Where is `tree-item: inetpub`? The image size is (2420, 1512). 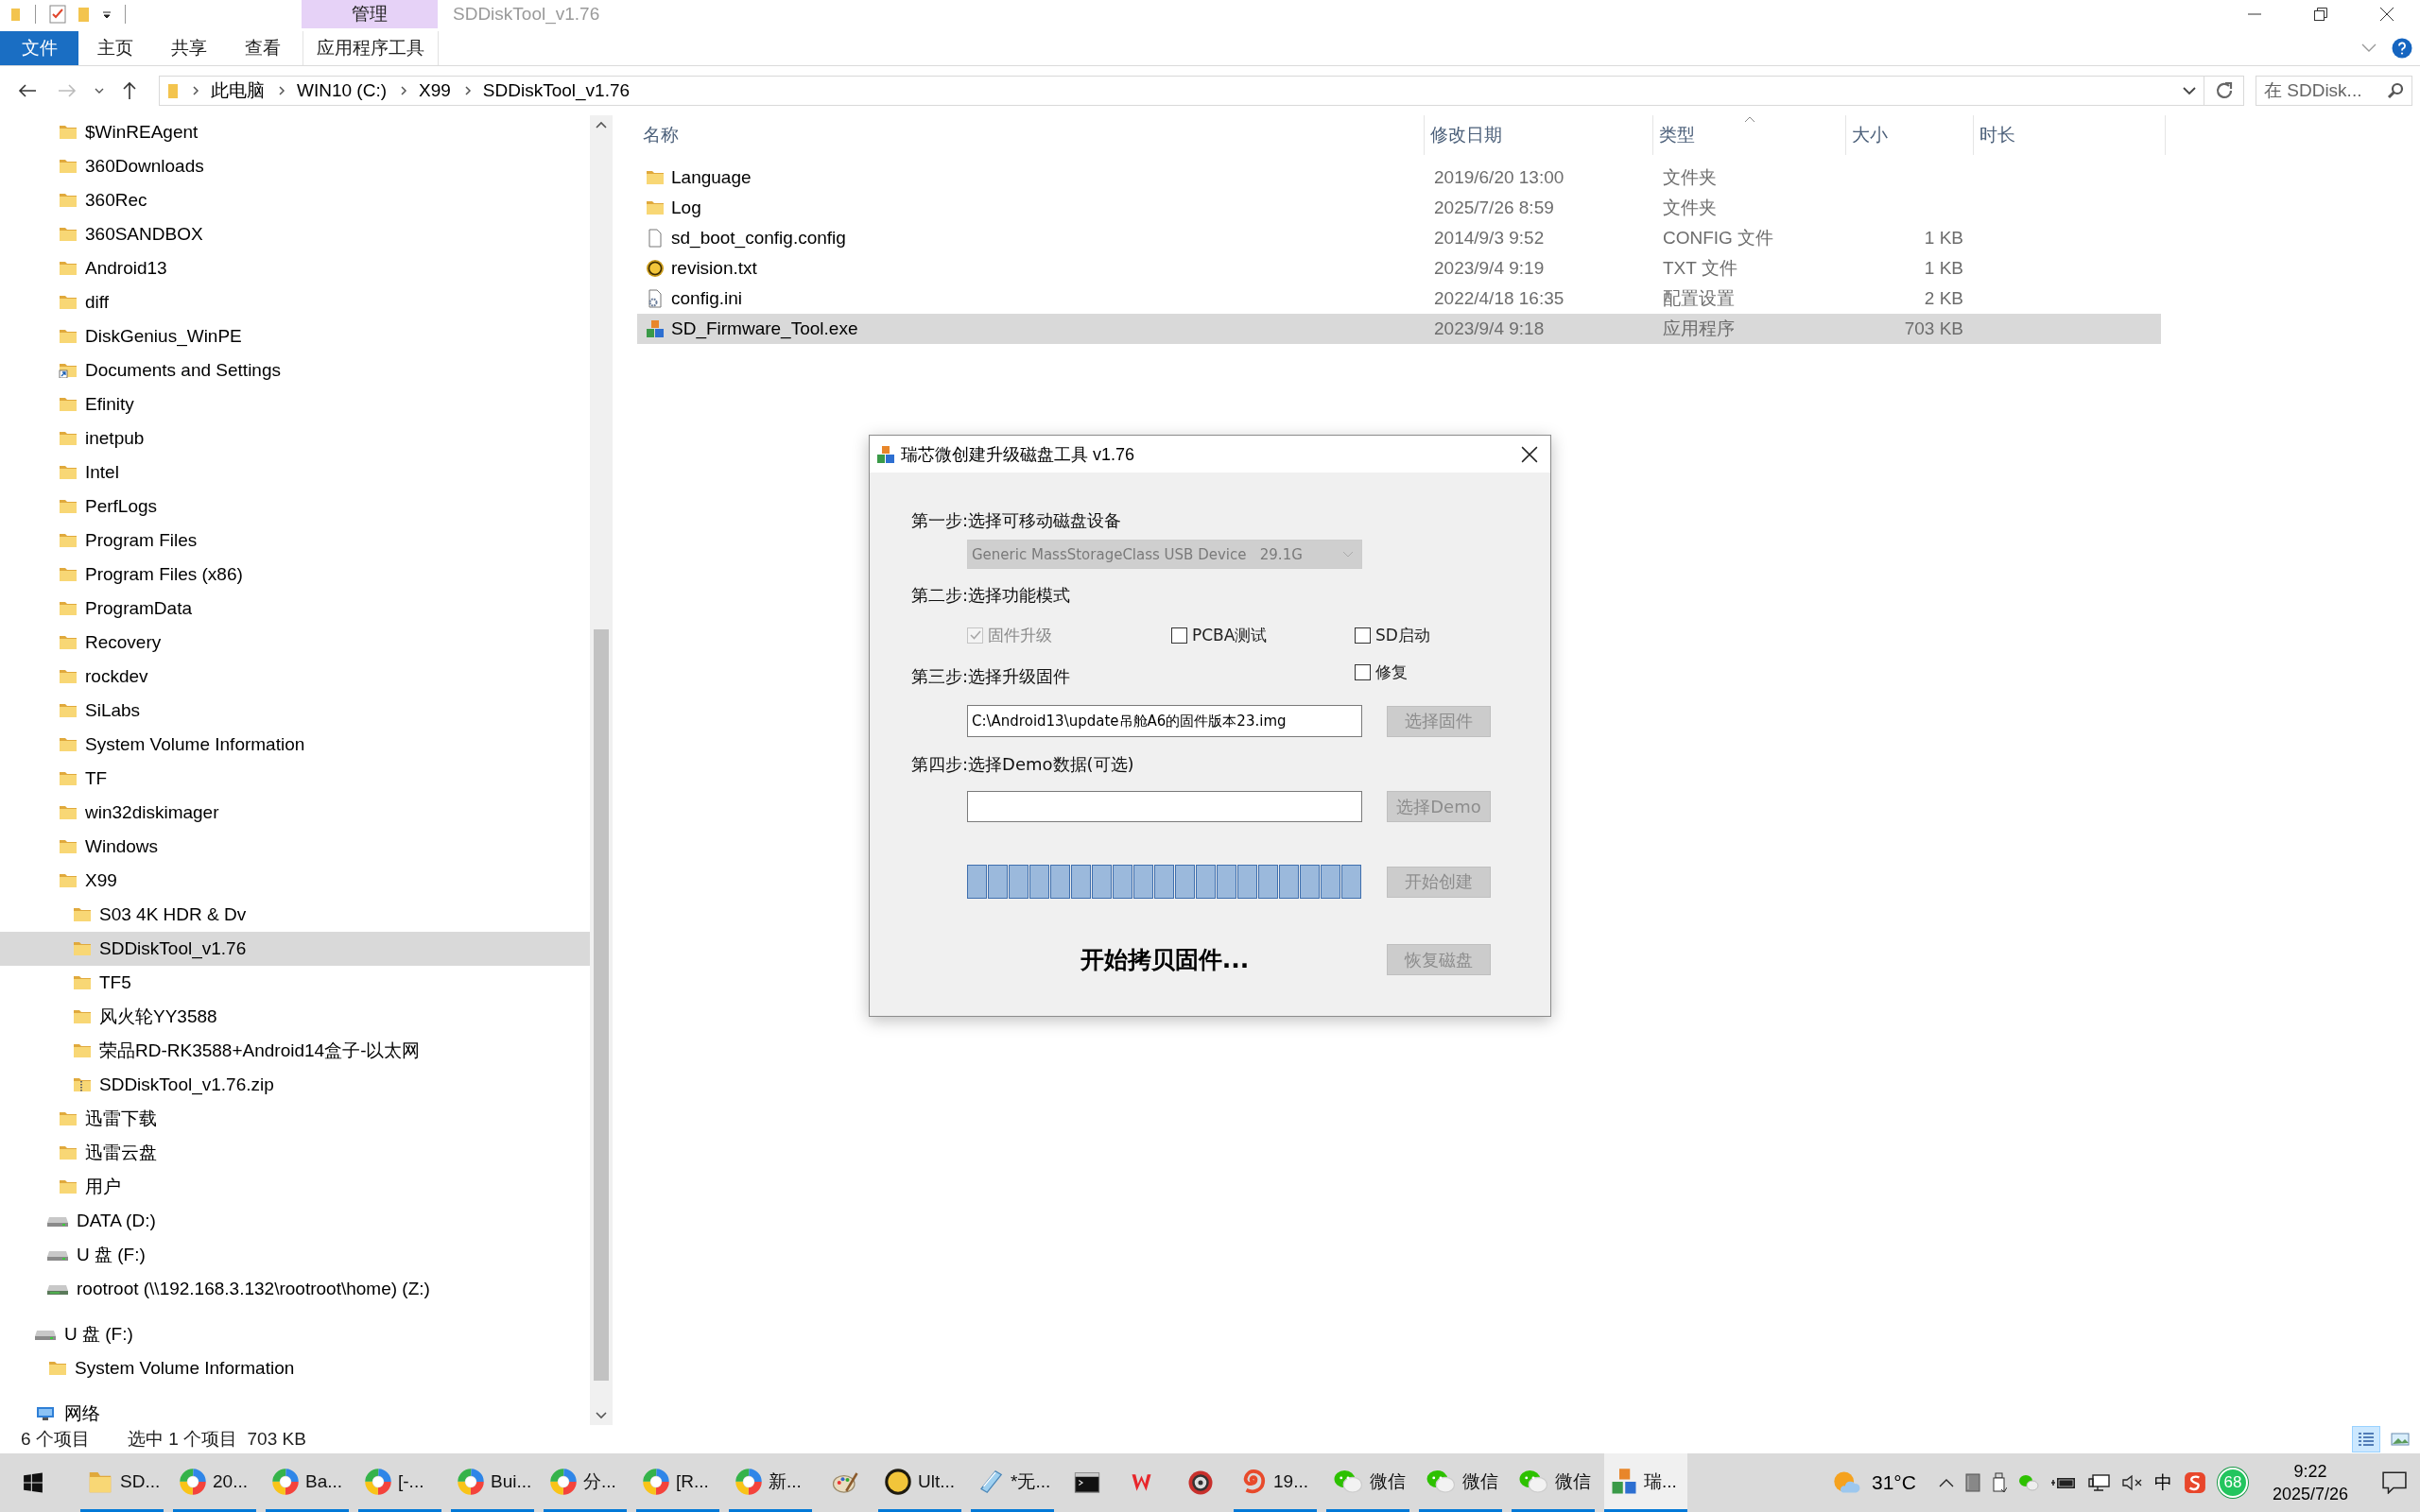 tree-item: inetpub is located at coordinates (295, 438).